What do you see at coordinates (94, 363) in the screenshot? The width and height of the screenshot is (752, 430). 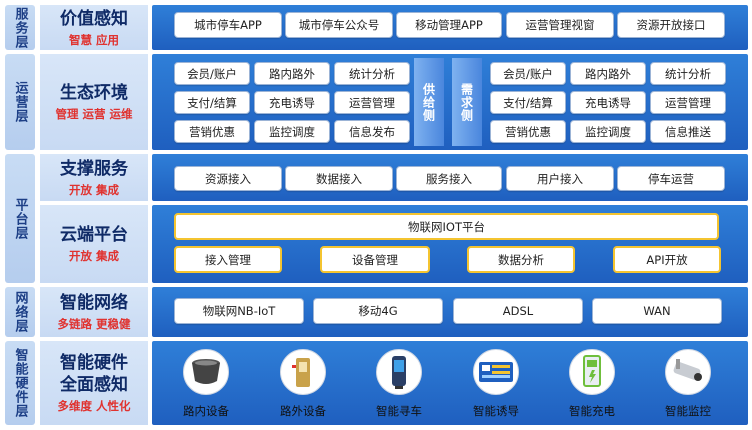 I see `hardware-title: 智能硬件` at bounding box center [94, 363].